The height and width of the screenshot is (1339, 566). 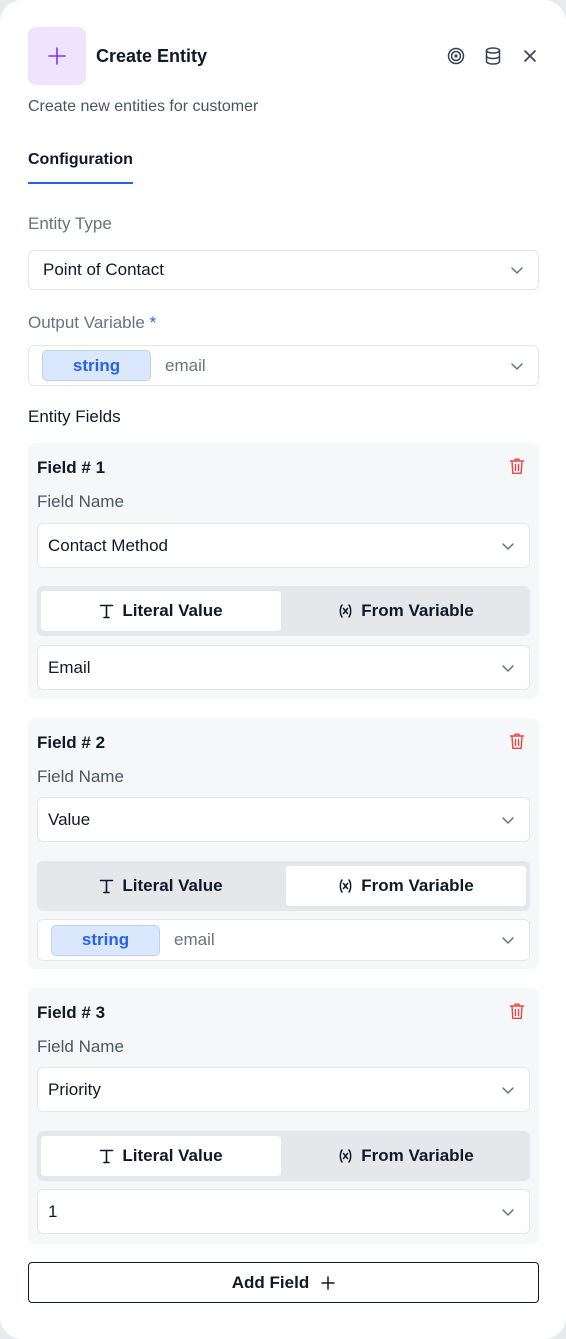 What do you see at coordinates (194, 939) in the screenshot?
I see `field-variable-placeholder: email` at bounding box center [194, 939].